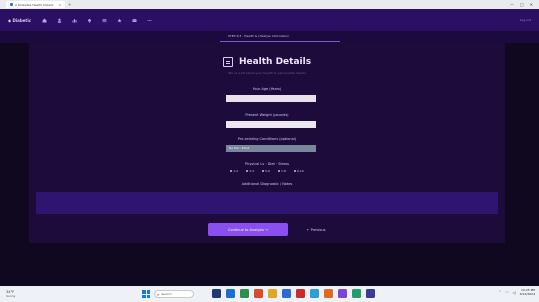 This screenshot has width=539, height=302. Describe the element at coordinates (267, 184) in the screenshot. I see `notes-label: Additional Diagnostic / Notes` at that location.